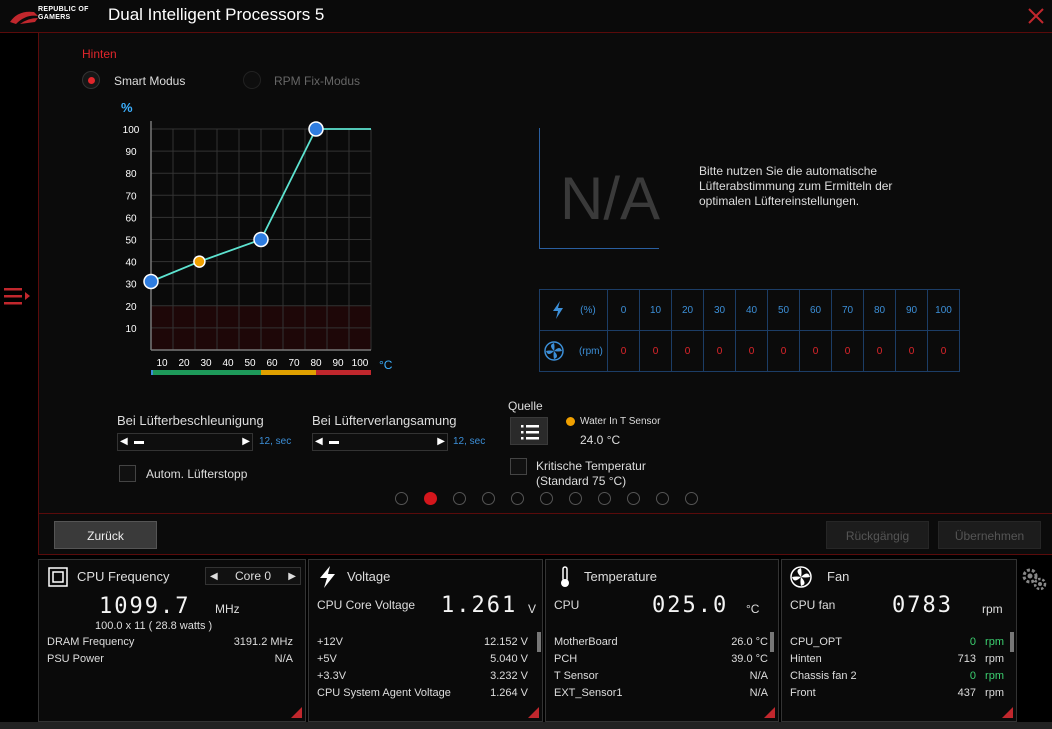  Describe the element at coordinates (317, 81) in the screenshot. I see `rpm-mode-label: RPM Fix-Modus` at that location.